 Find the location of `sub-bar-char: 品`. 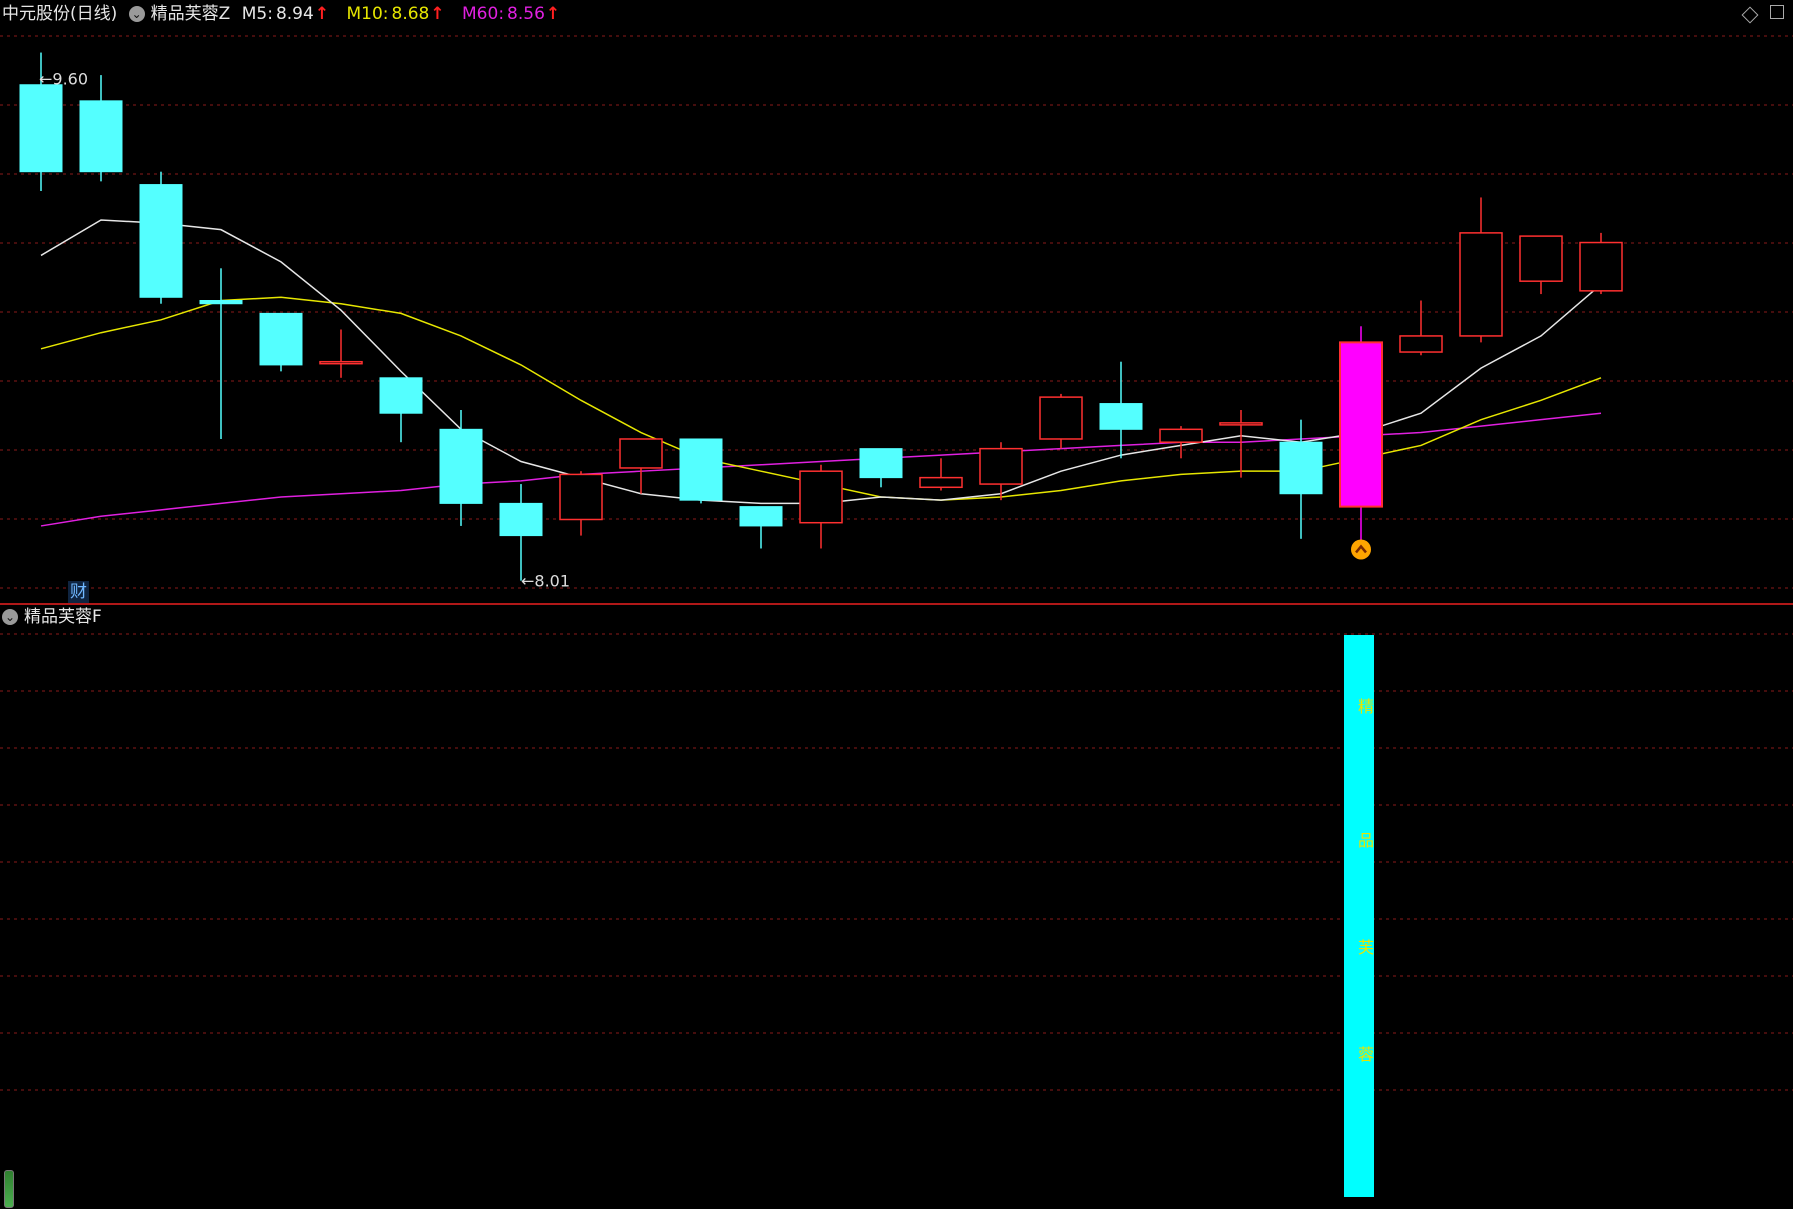

sub-bar-char: 品 is located at coordinates (1366, 840).